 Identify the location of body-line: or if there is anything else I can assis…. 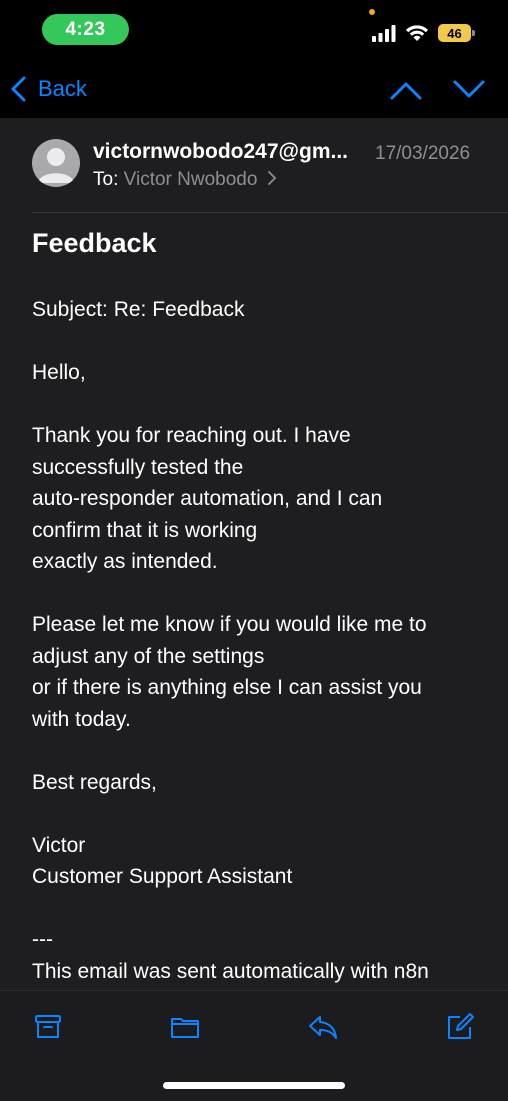
(227, 687).